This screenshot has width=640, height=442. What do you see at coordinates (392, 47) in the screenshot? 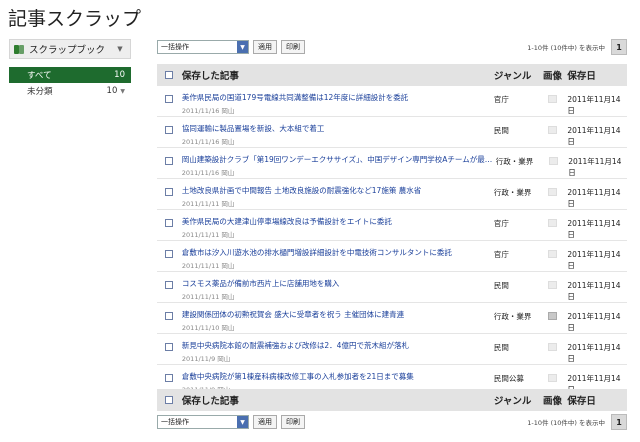
I see `toolbar-top: 一括操作 ▼ 適用 印刷 1-10件 (10件中) を表示中 1` at bounding box center [392, 47].